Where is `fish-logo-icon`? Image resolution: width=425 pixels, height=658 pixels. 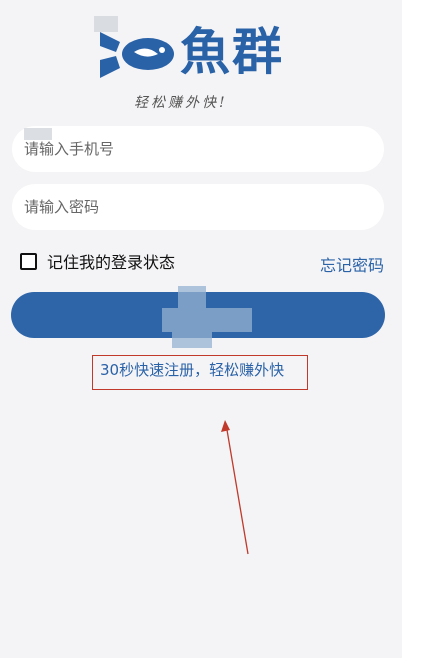
fish-logo-icon is located at coordinates (137, 55).